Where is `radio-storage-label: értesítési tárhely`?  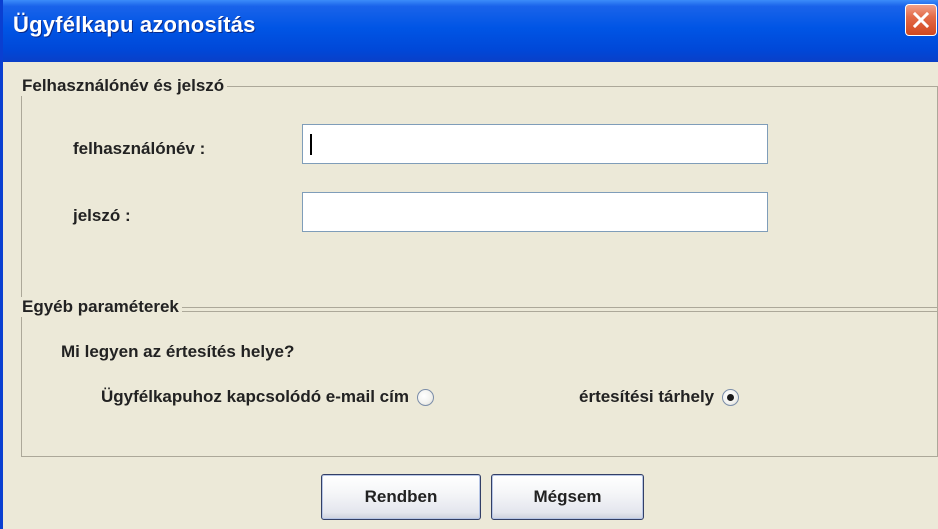 radio-storage-label: értesítési tárhely is located at coordinates (646, 397).